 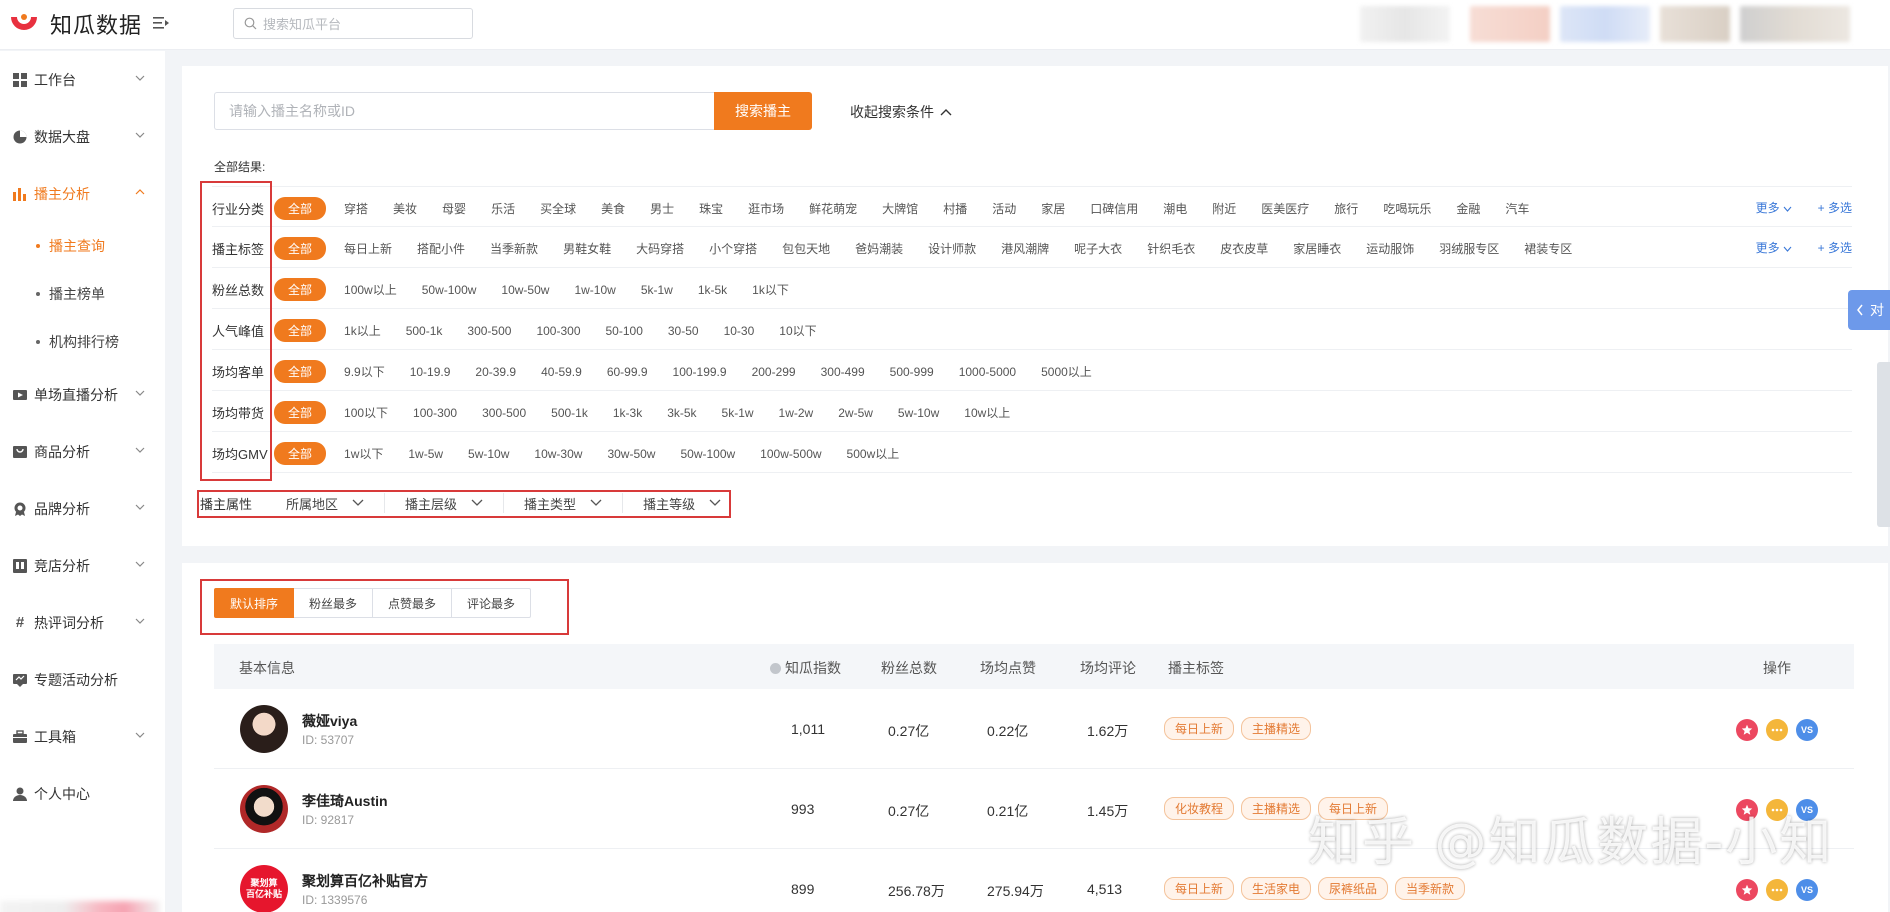 I want to click on filter-multi-select-link: + 多选, so click(x=1835, y=207).